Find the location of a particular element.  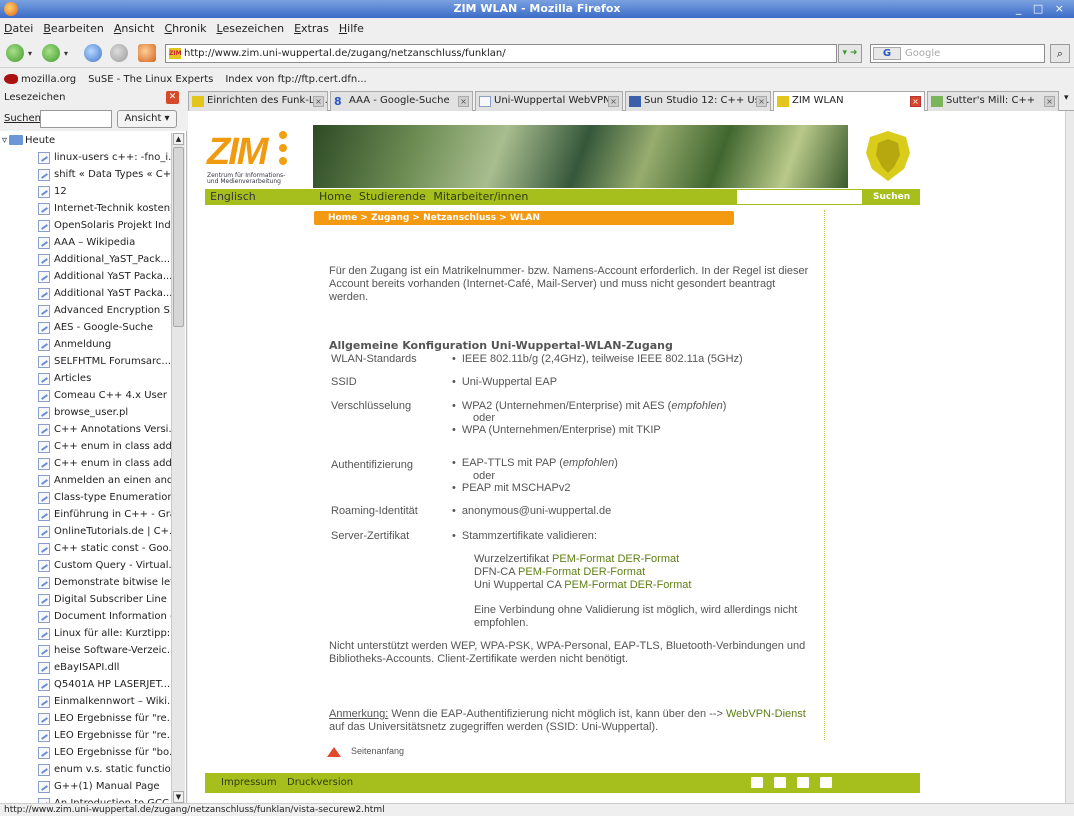

back-to-top-link: Seitenanfang is located at coordinates (365, 751).